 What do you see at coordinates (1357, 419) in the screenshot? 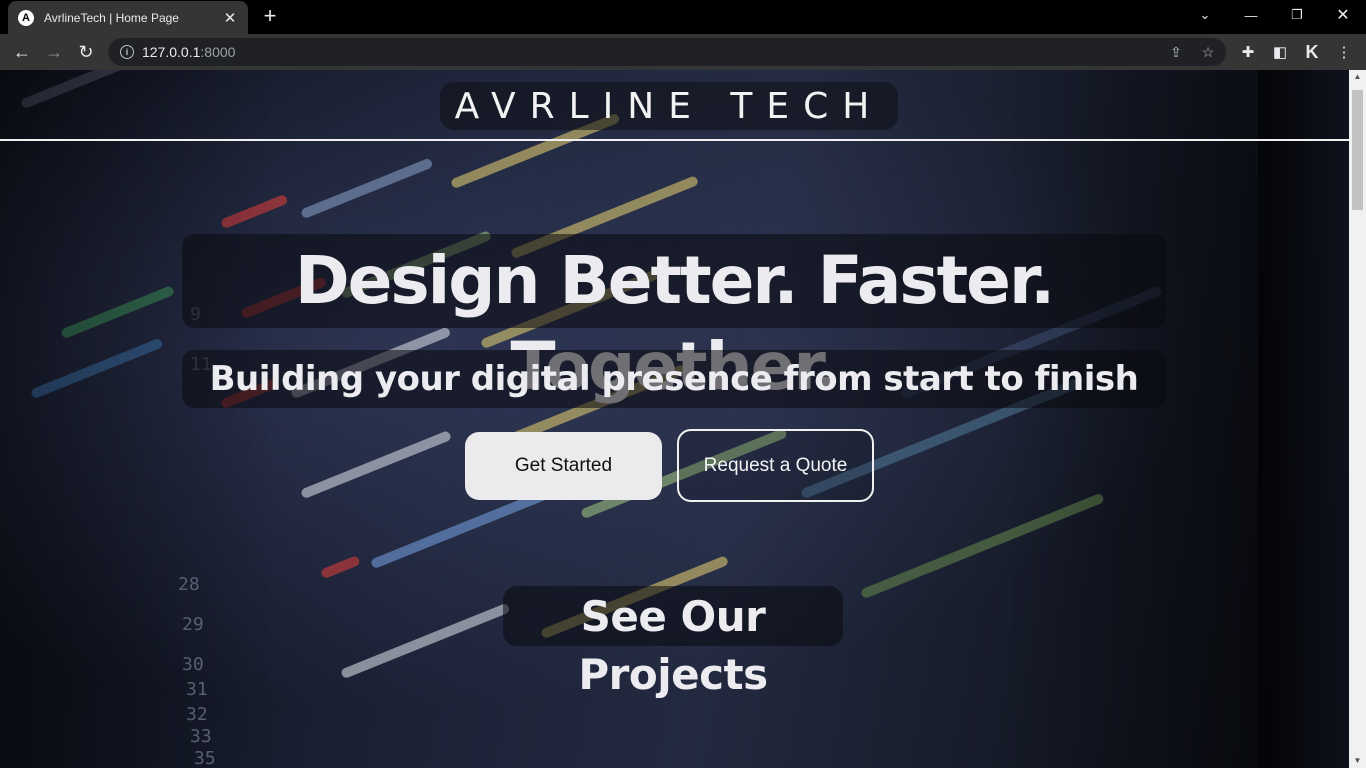
I see `page-scrollbar: ▲ ▼` at bounding box center [1357, 419].